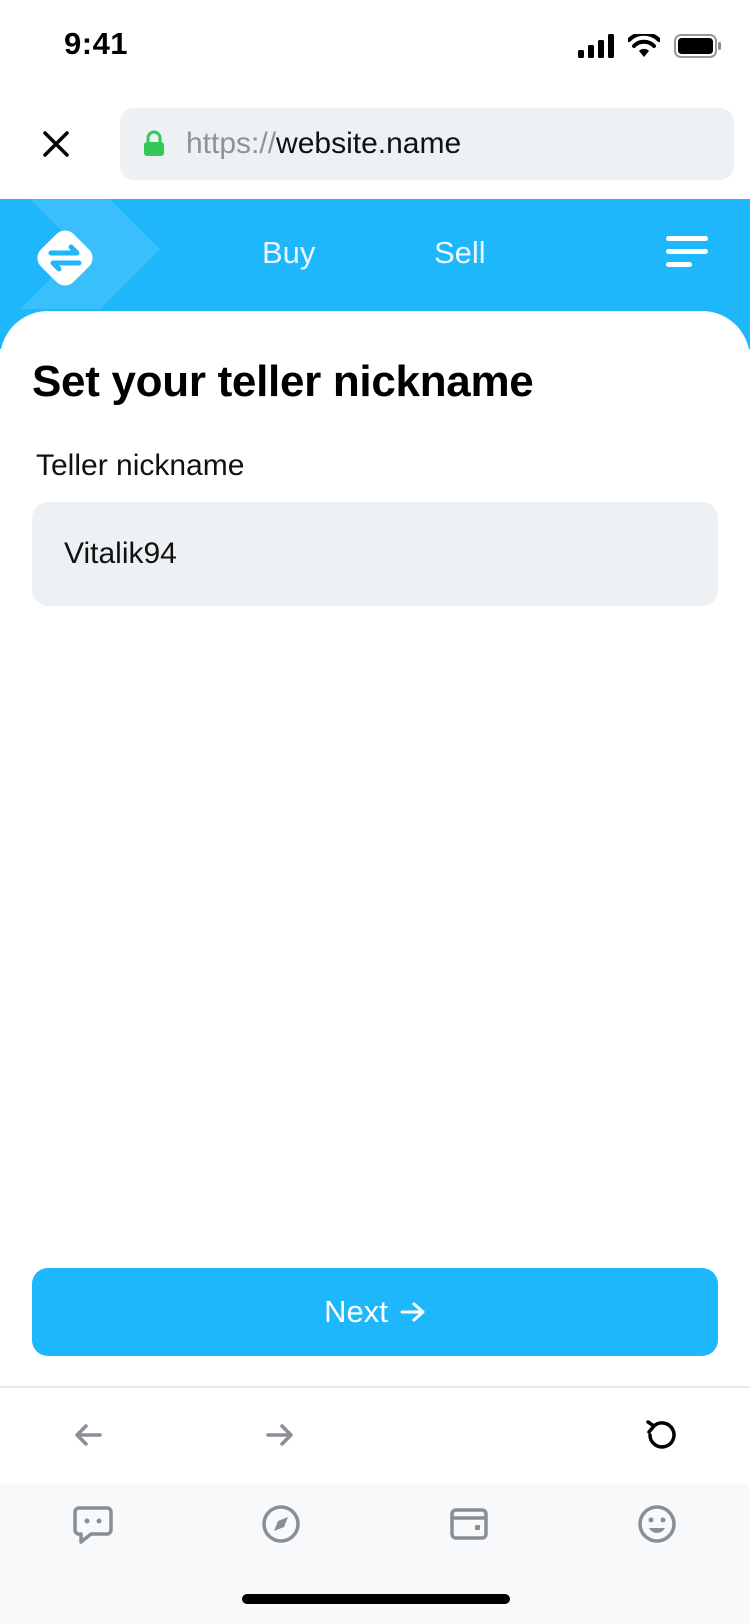 The height and width of the screenshot is (1624, 750). I want to click on arrow-right-icon, so click(412, 1312).